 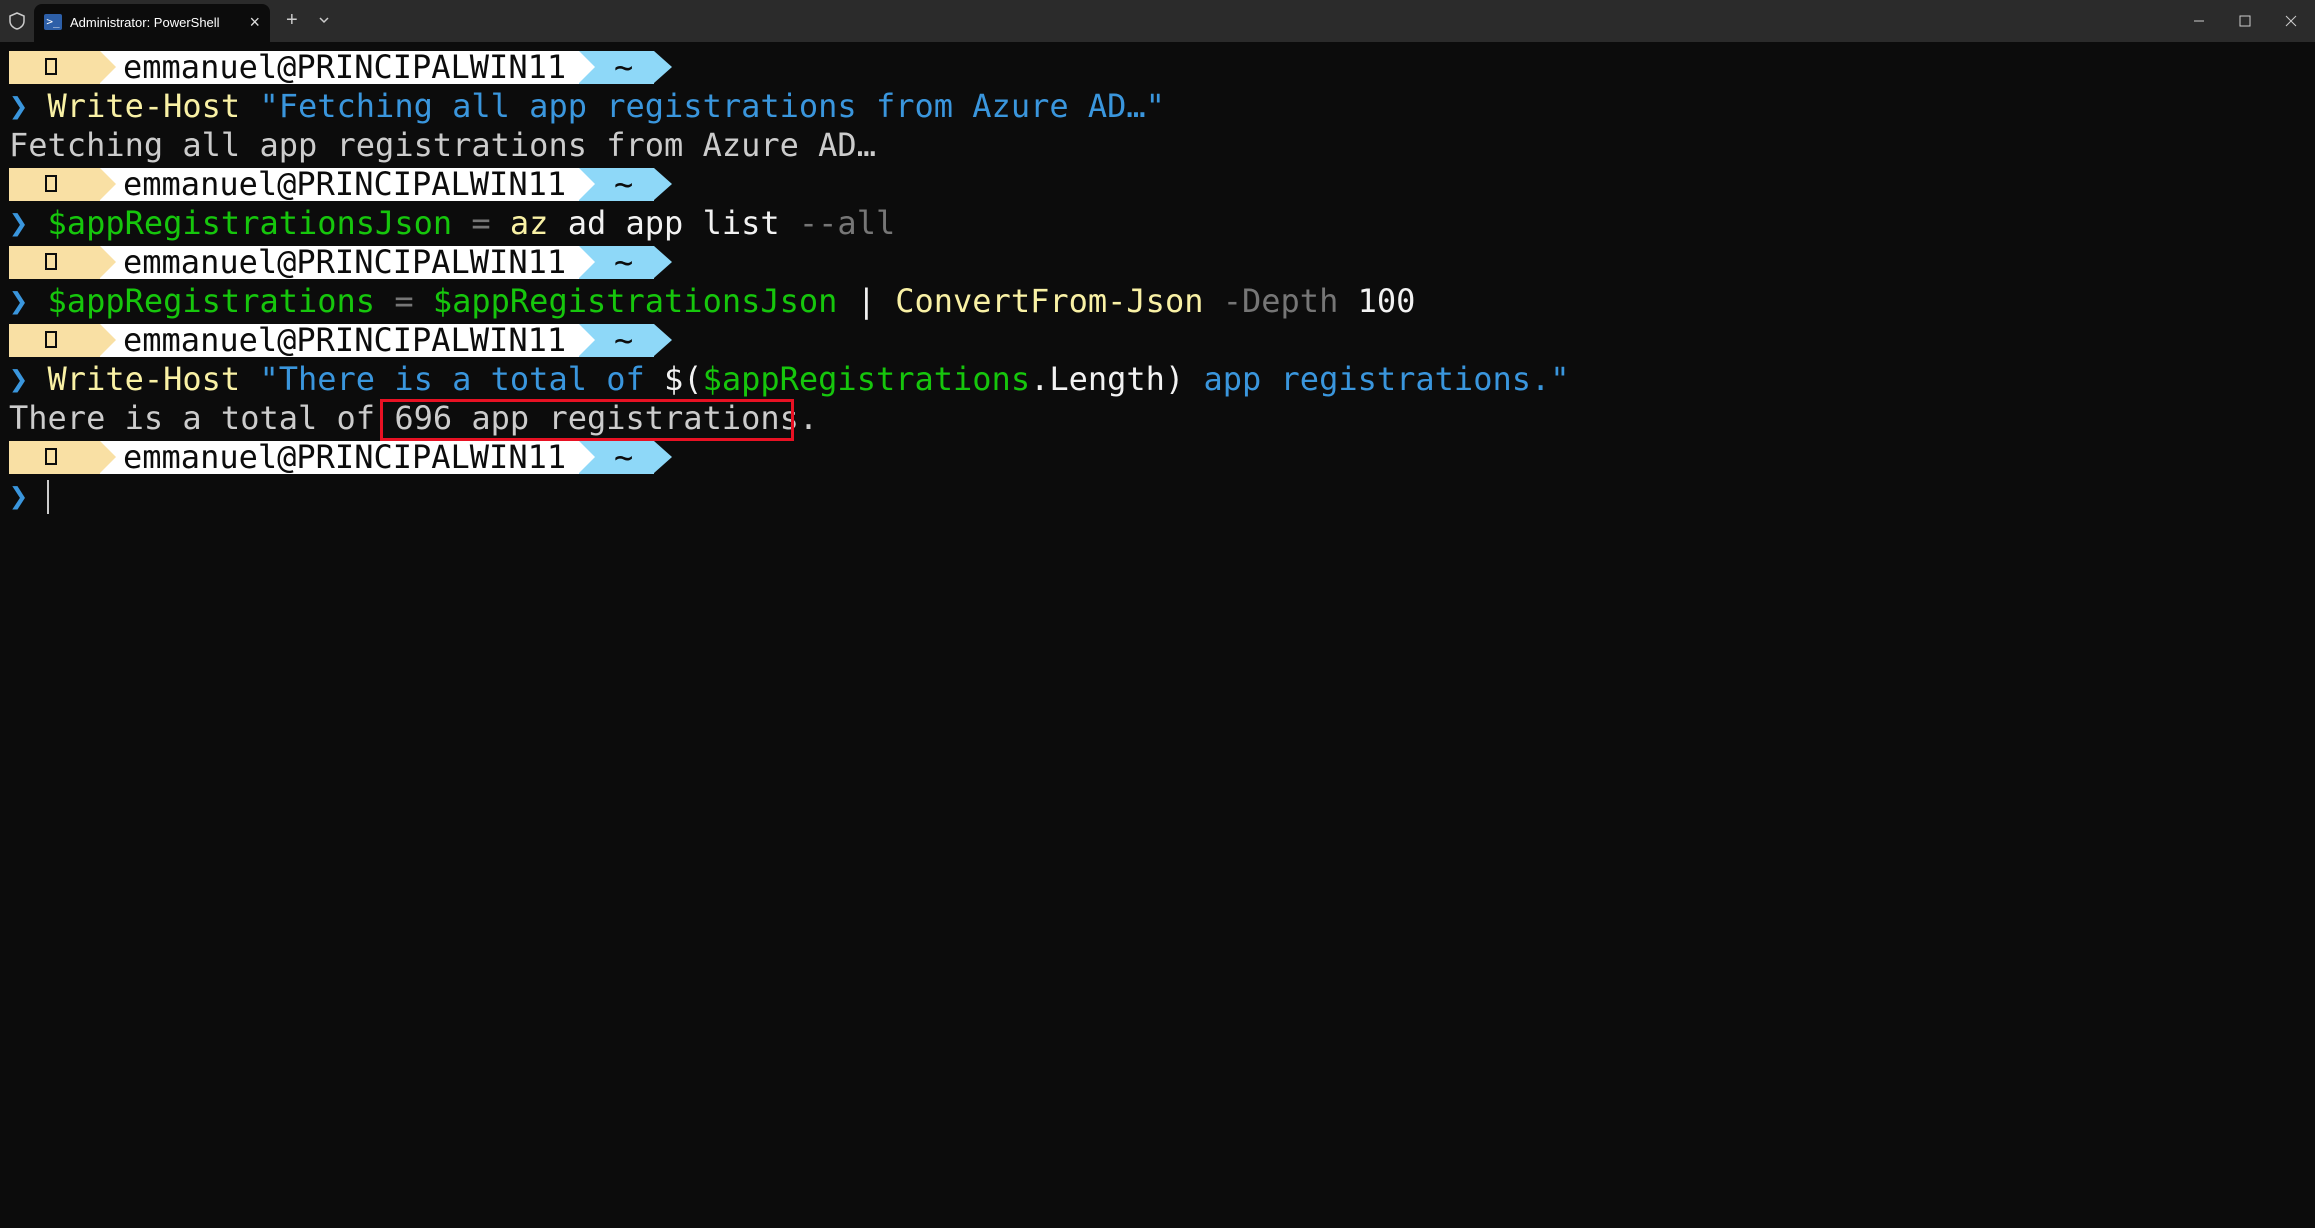 What do you see at coordinates (254, 22) in the screenshot?
I see `tab-close-button: ×` at bounding box center [254, 22].